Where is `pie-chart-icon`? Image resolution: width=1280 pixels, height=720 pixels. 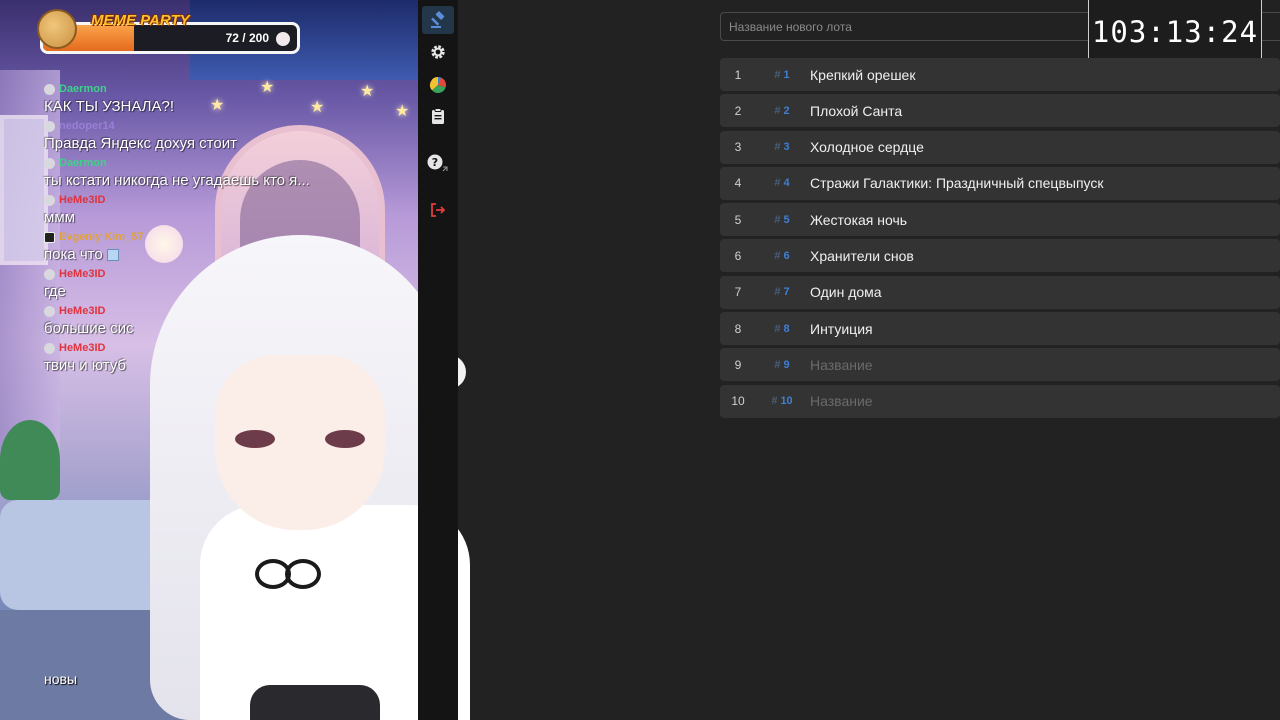
pie-chart-icon is located at coordinates (438, 85).